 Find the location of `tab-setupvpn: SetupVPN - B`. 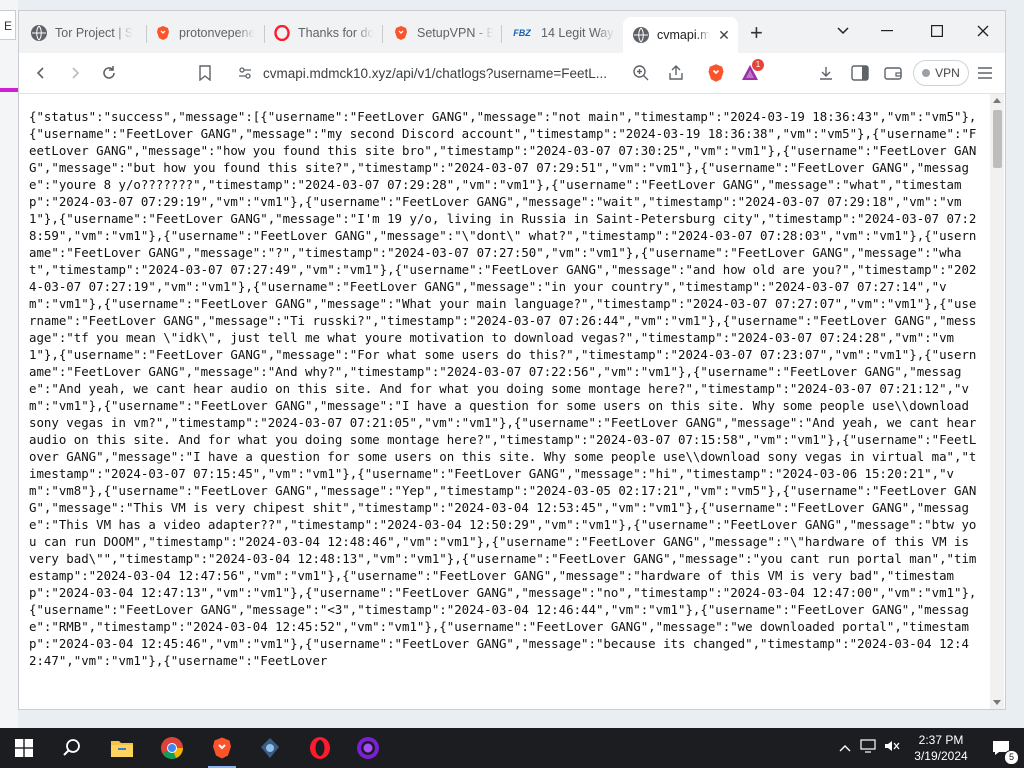

tab-setupvpn: SetupVPN - B is located at coordinates (443, 33).